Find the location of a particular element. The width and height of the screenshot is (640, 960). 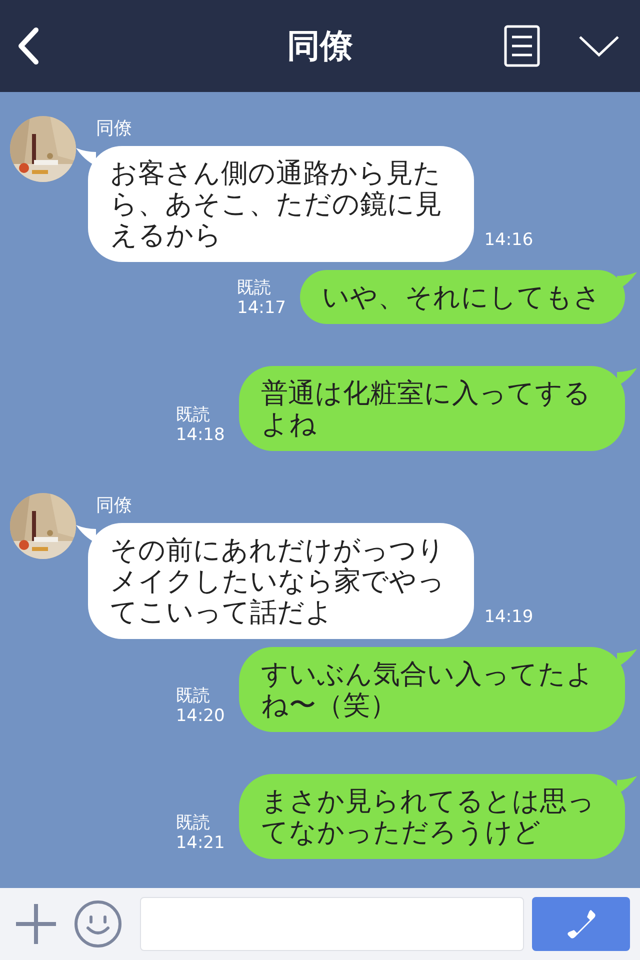

timestamp: 14:17 is located at coordinates (261, 308).